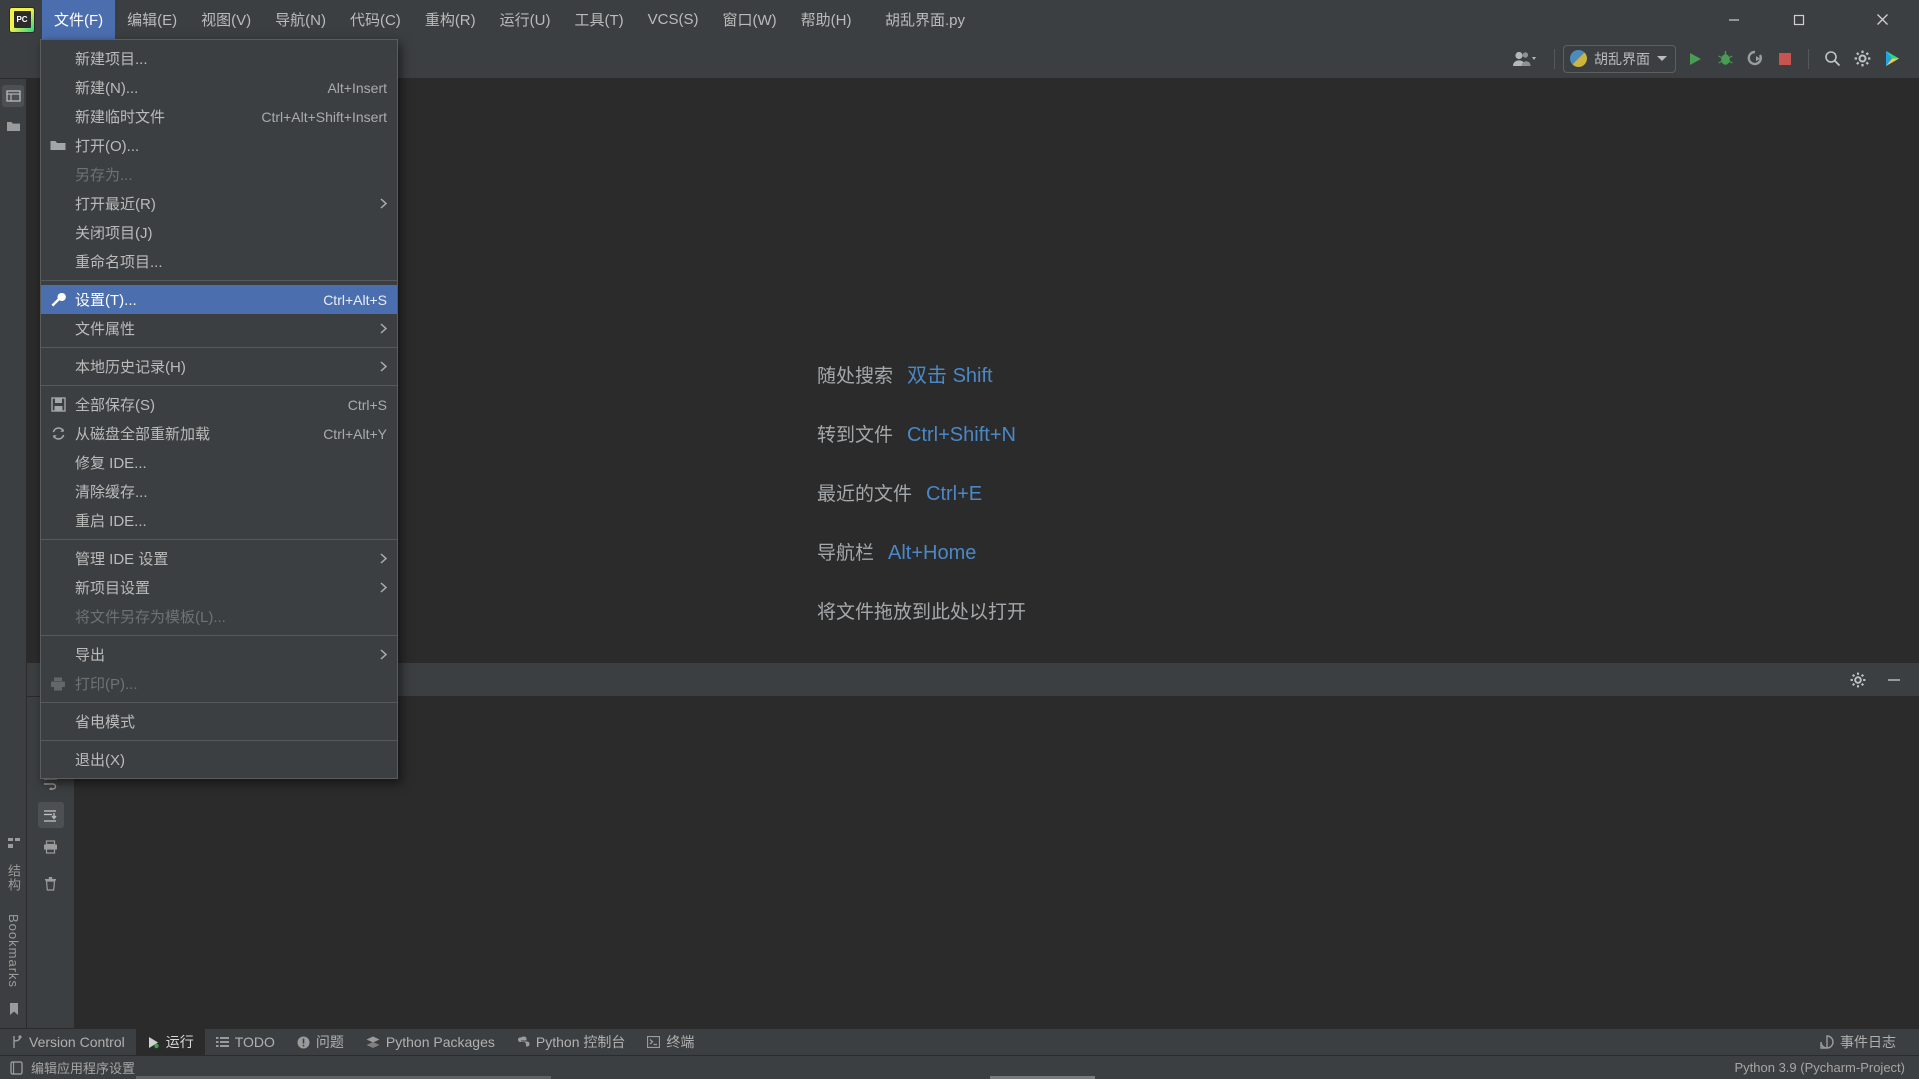  I want to click on print-icon, so click(51, 847).